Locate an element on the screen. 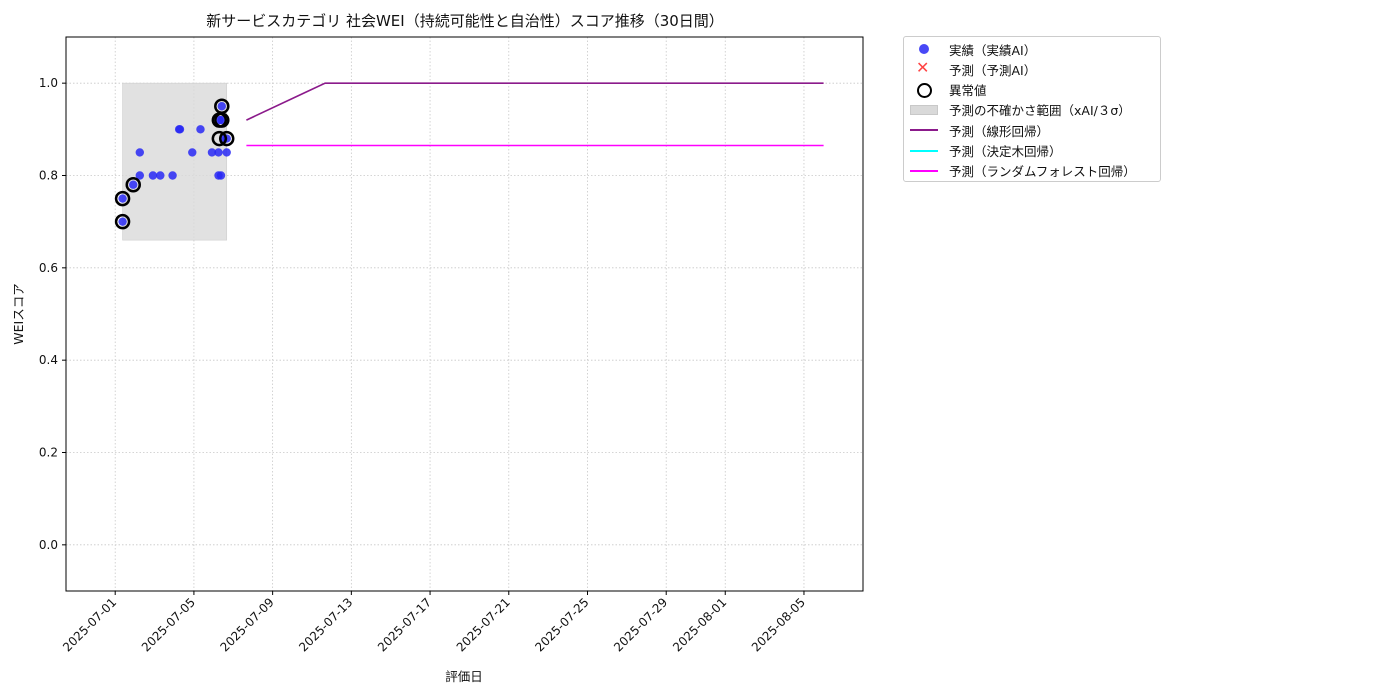 Image resolution: width=1400 pixels, height=700 pixels. legend-swatch: ✕ is located at coordinates (924, 68).